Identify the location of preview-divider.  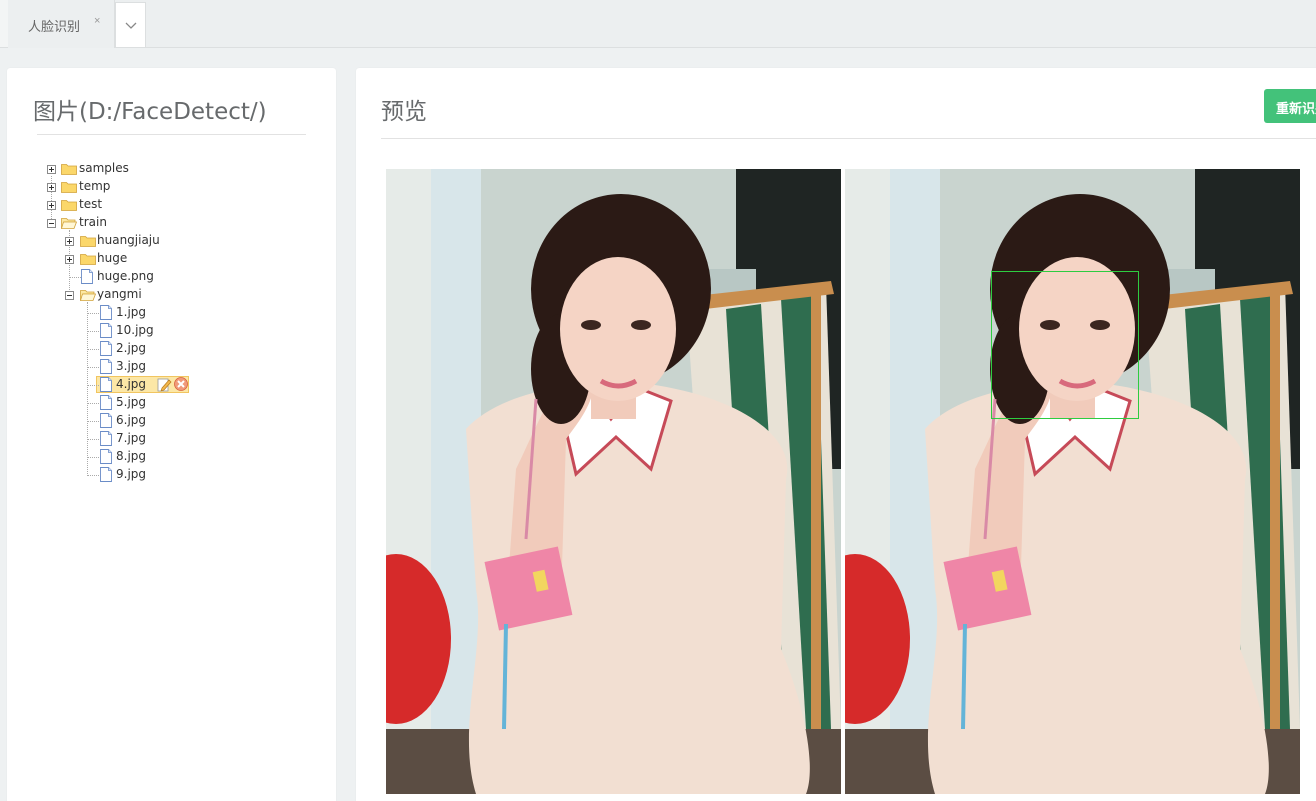
(848, 138).